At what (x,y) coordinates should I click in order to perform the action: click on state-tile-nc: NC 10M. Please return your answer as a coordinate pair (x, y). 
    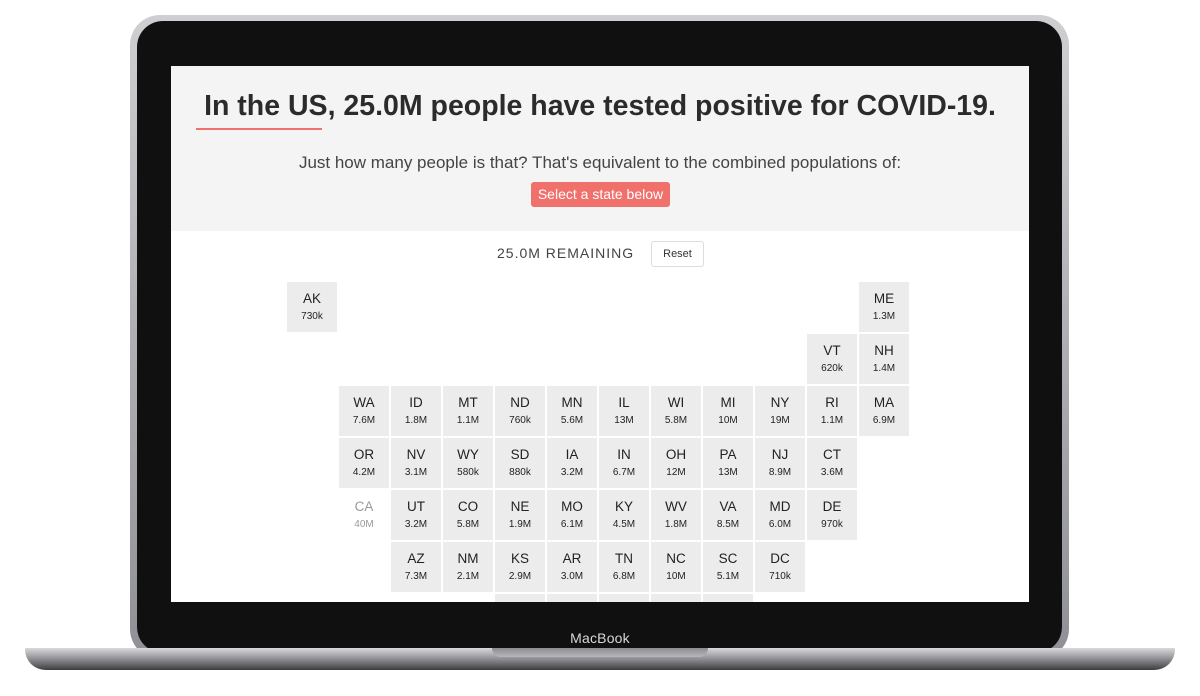
    Looking at the image, I should click on (676, 567).